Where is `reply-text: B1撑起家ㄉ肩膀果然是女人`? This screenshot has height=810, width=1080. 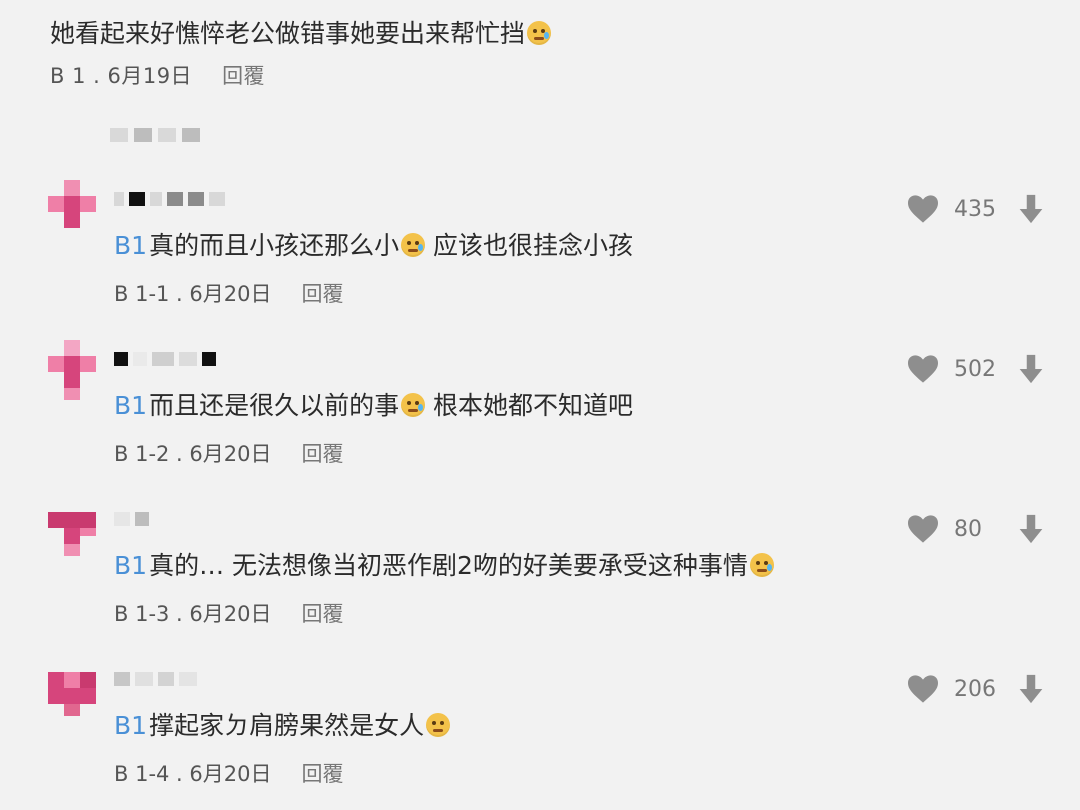 reply-text: B1撑起家ㄉ肩膀果然是女人 is located at coordinates (514, 726).